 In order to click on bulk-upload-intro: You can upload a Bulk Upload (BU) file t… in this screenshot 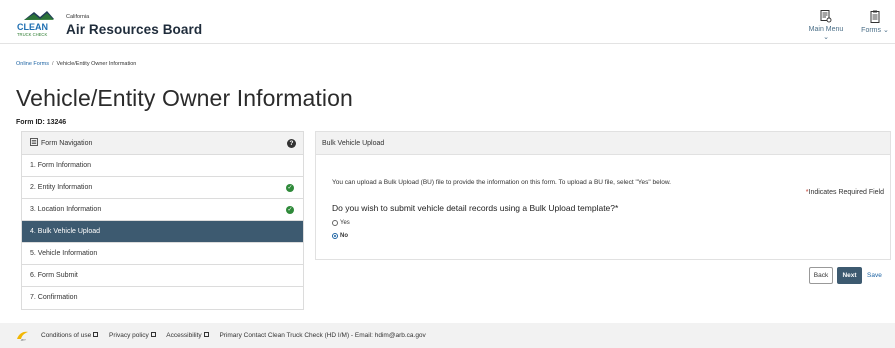, I will do `click(501, 182)`.